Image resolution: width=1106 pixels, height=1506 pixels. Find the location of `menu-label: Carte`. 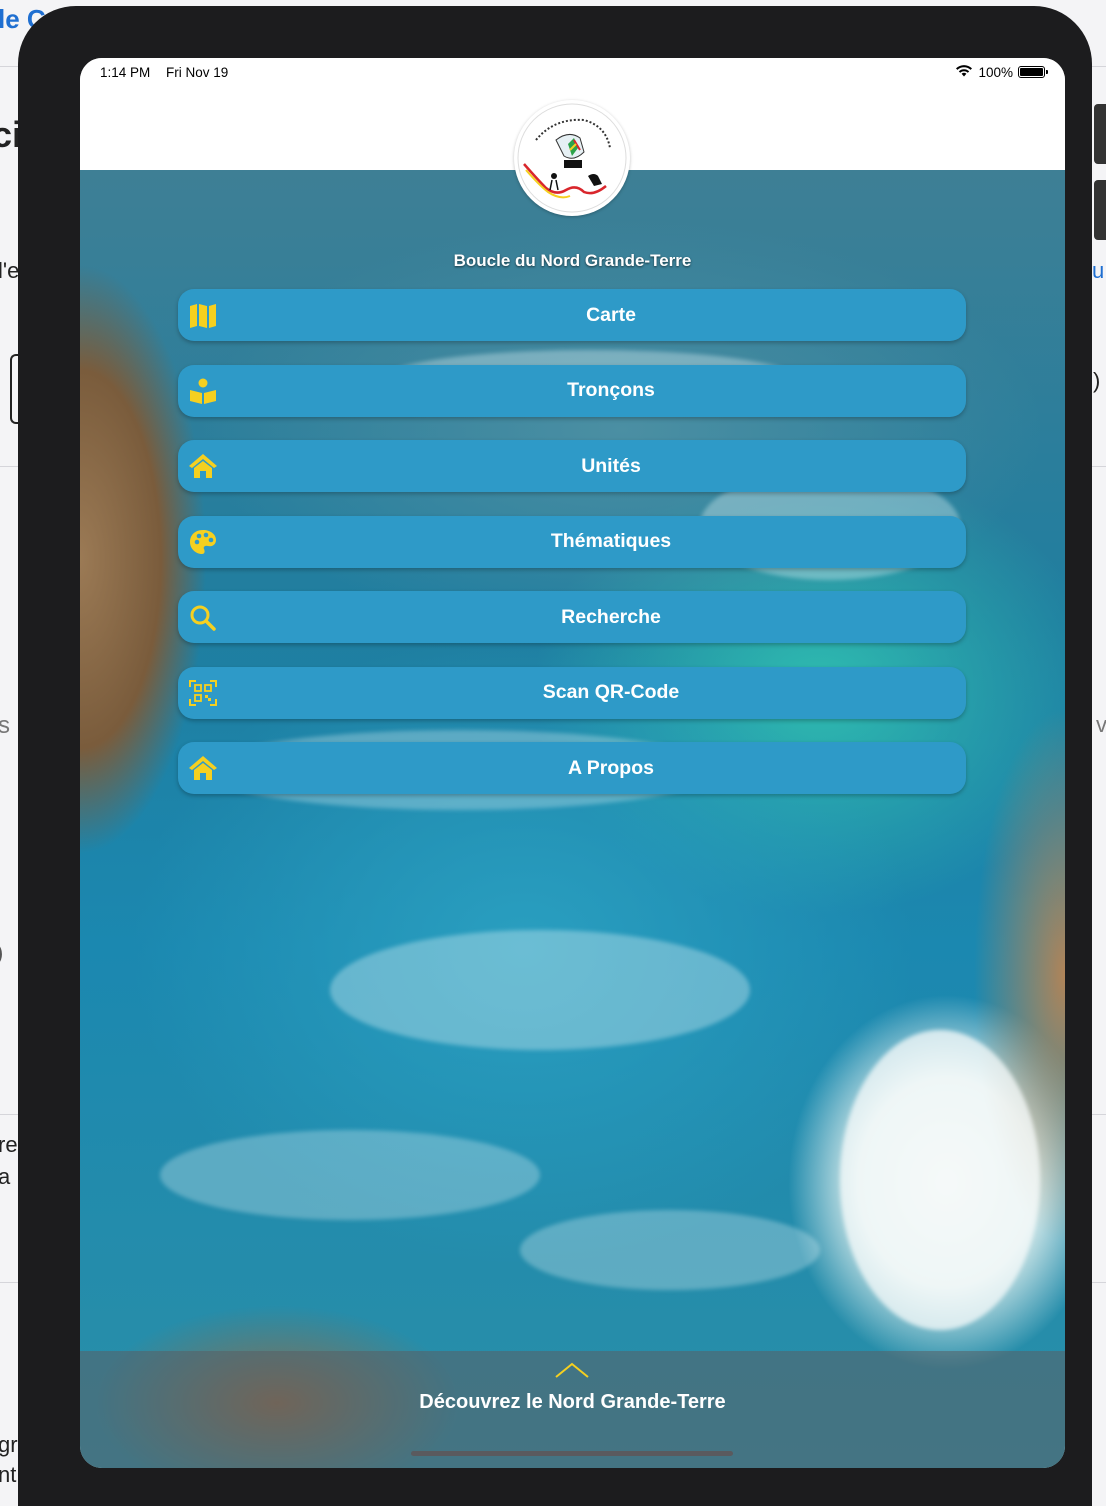

menu-label: Carte is located at coordinates (611, 314).